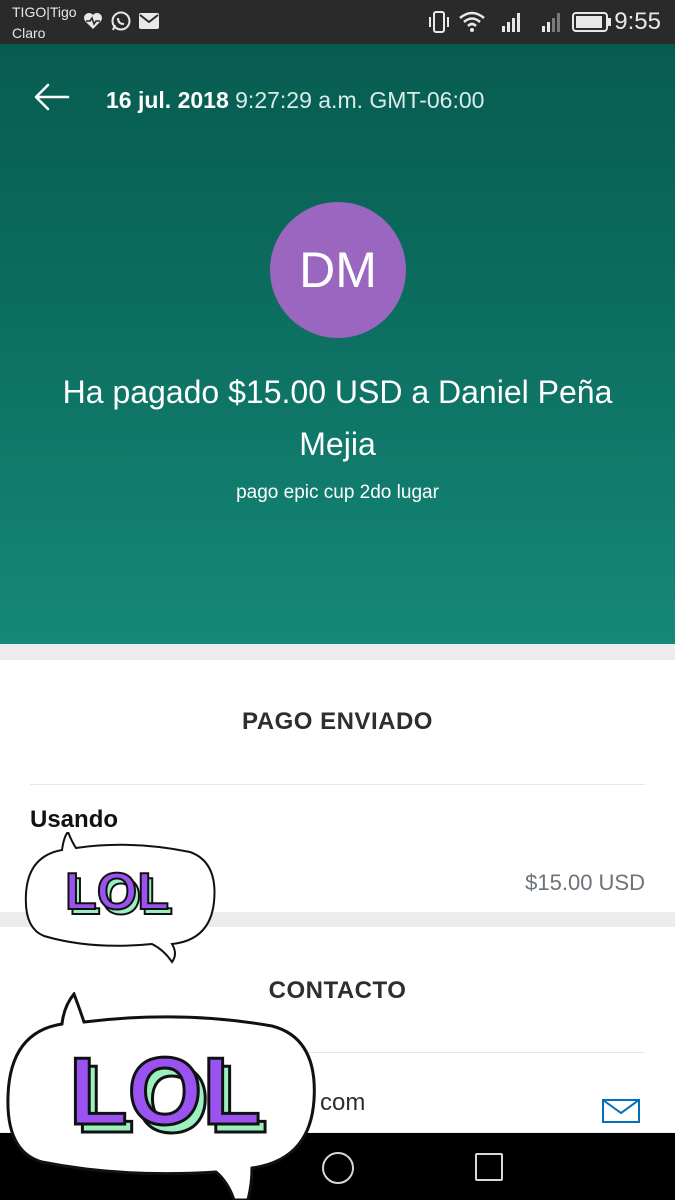  Describe the element at coordinates (52, 97) in the screenshot. I see `back-arrow-icon` at that location.